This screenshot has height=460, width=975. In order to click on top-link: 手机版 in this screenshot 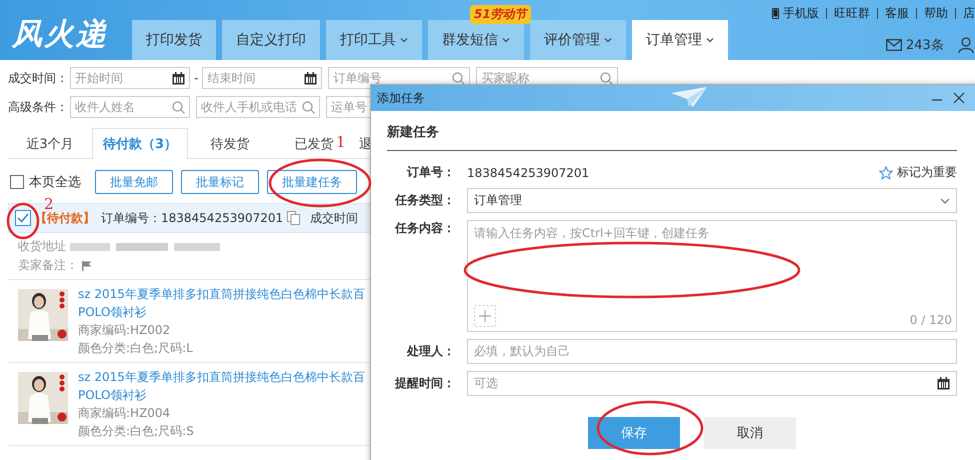, I will do `click(801, 13)`.